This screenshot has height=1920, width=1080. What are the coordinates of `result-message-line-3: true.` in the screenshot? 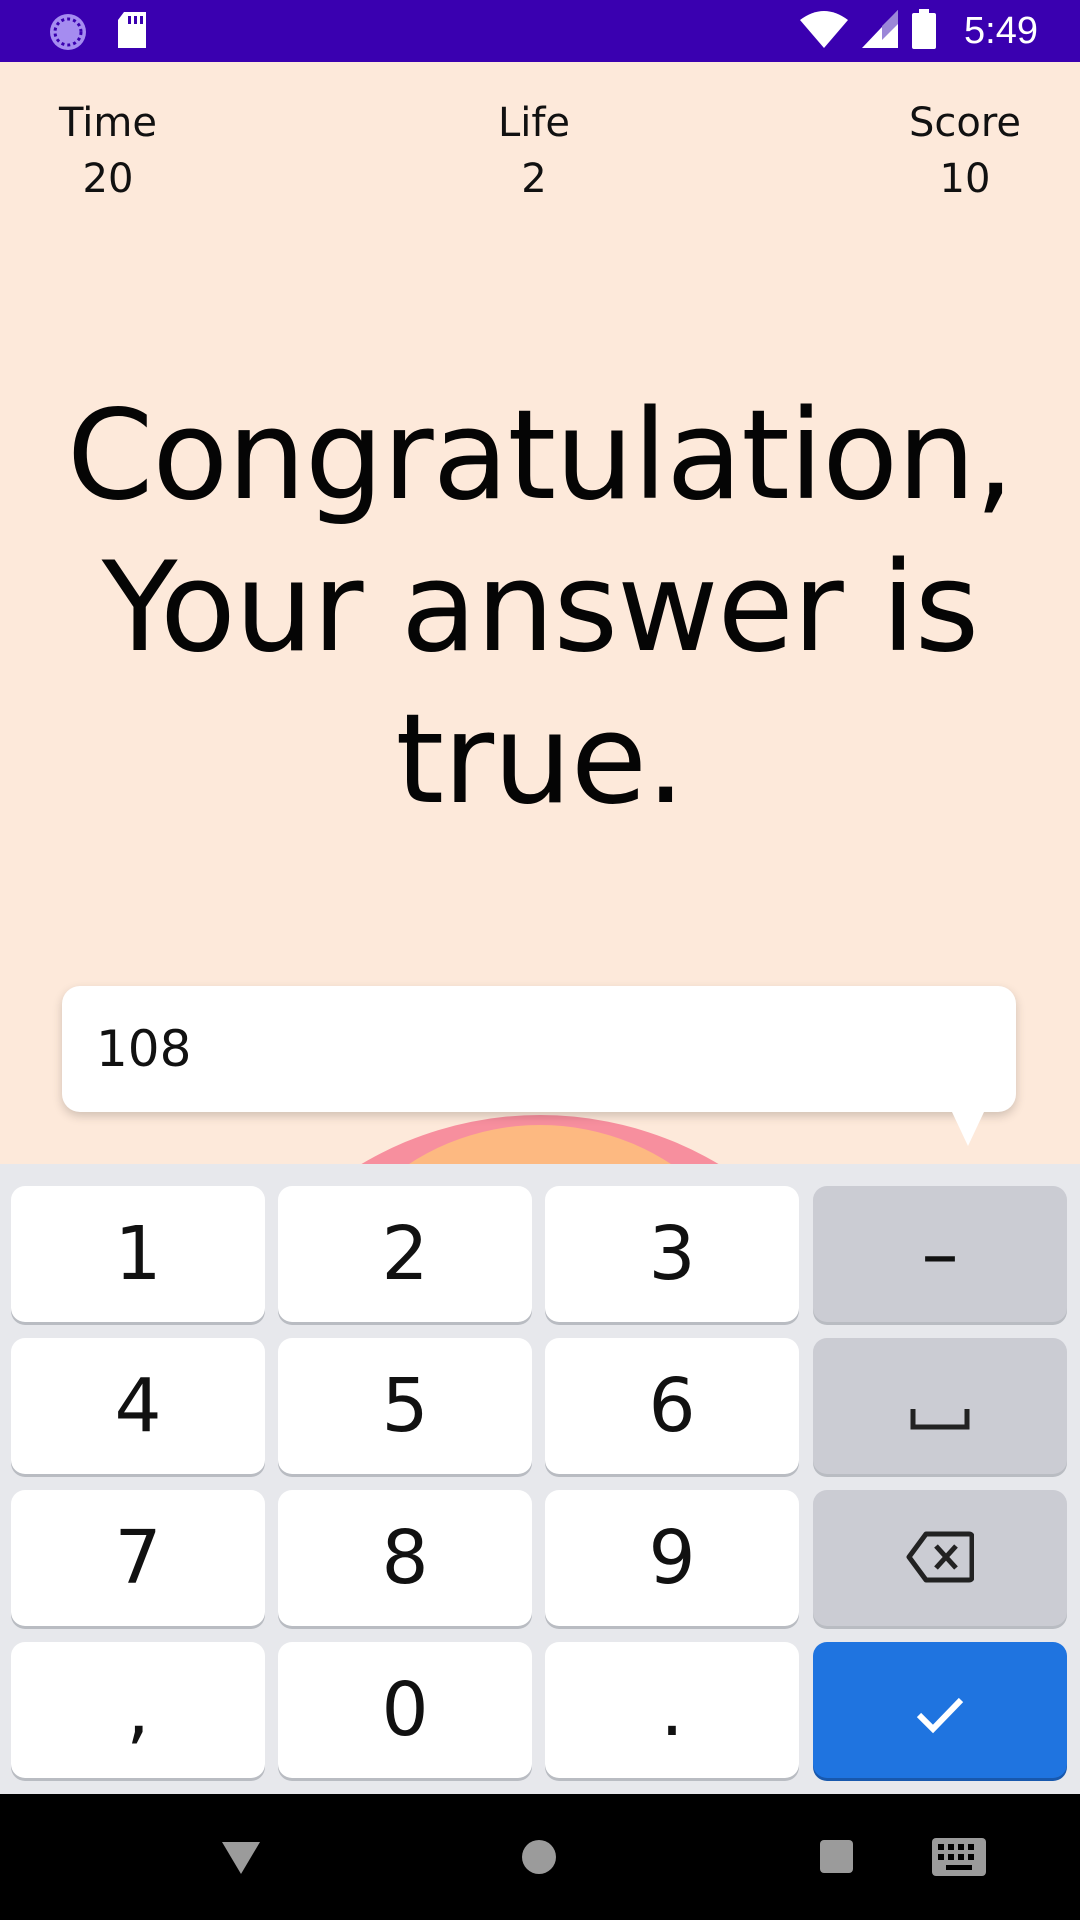 It's located at (540, 760).